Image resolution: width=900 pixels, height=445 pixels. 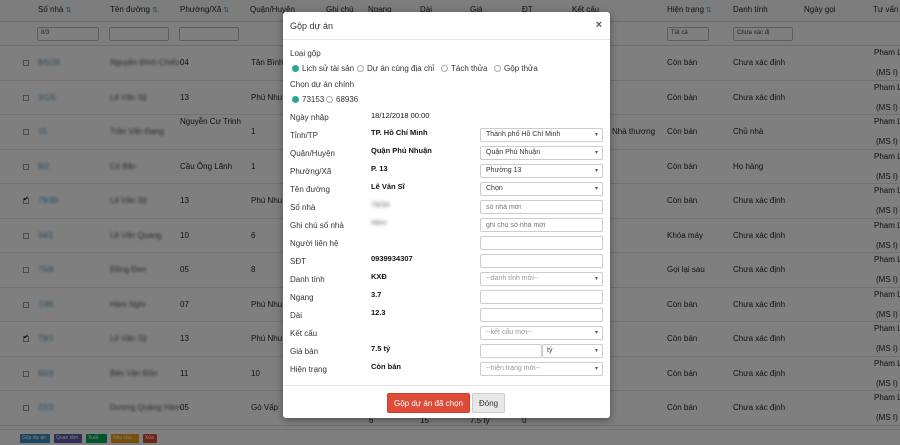 What do you see at coordinates (328, 68) in the screenshot?
I see `radio-label: Lịch sử tài sản` at bounding box center [328, 68].